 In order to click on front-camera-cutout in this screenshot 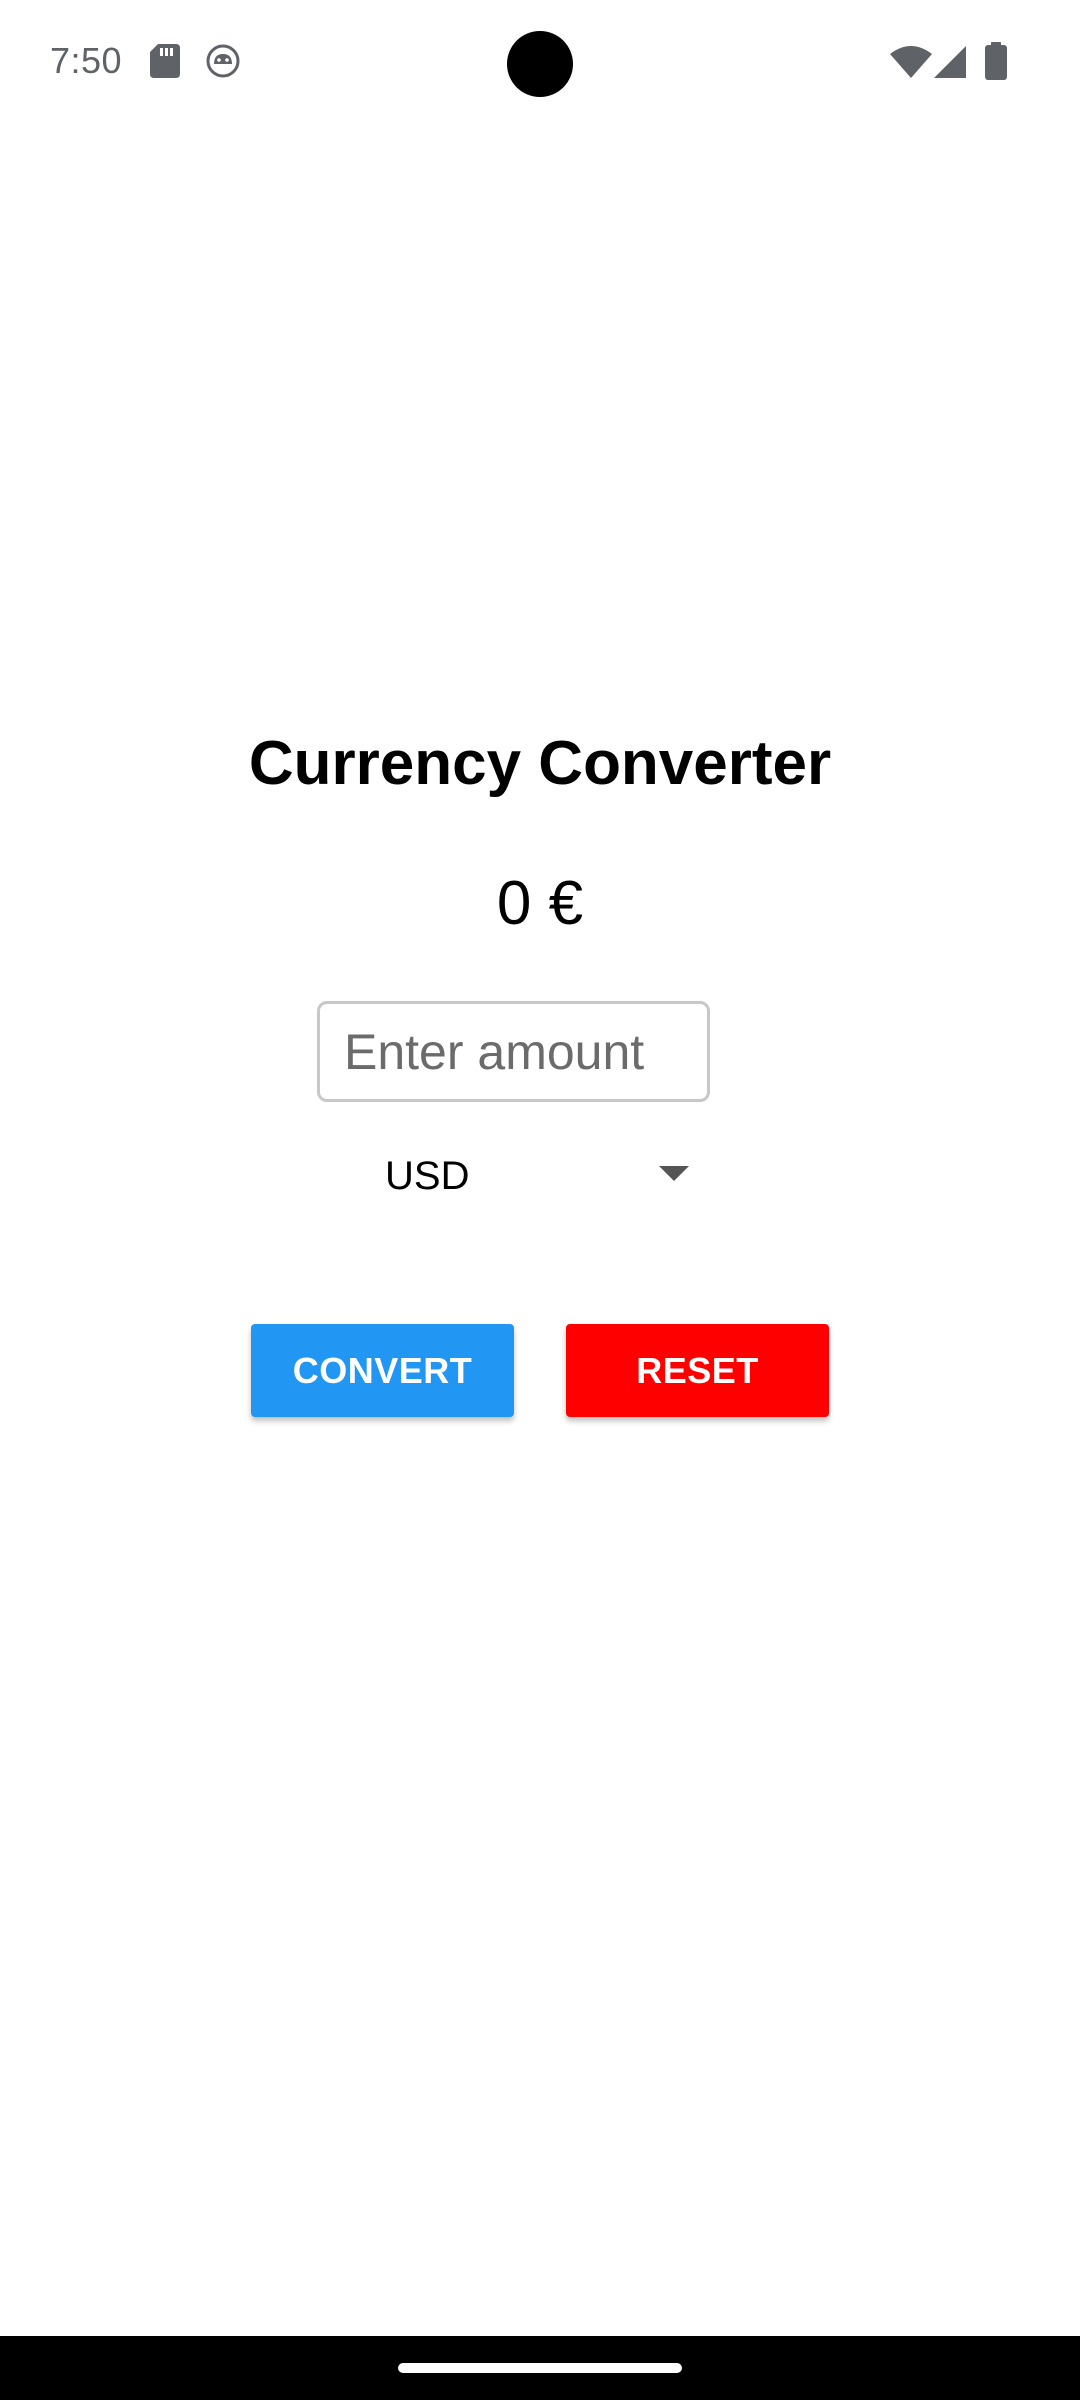, I will do `click(540, 64)`.